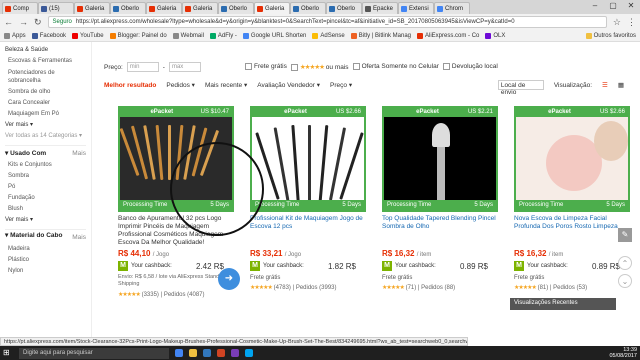 The image size is (640, 360). Describe the element at coordinates (631, 7) in the screenshot. I see `close-icon: ✕` at that location.